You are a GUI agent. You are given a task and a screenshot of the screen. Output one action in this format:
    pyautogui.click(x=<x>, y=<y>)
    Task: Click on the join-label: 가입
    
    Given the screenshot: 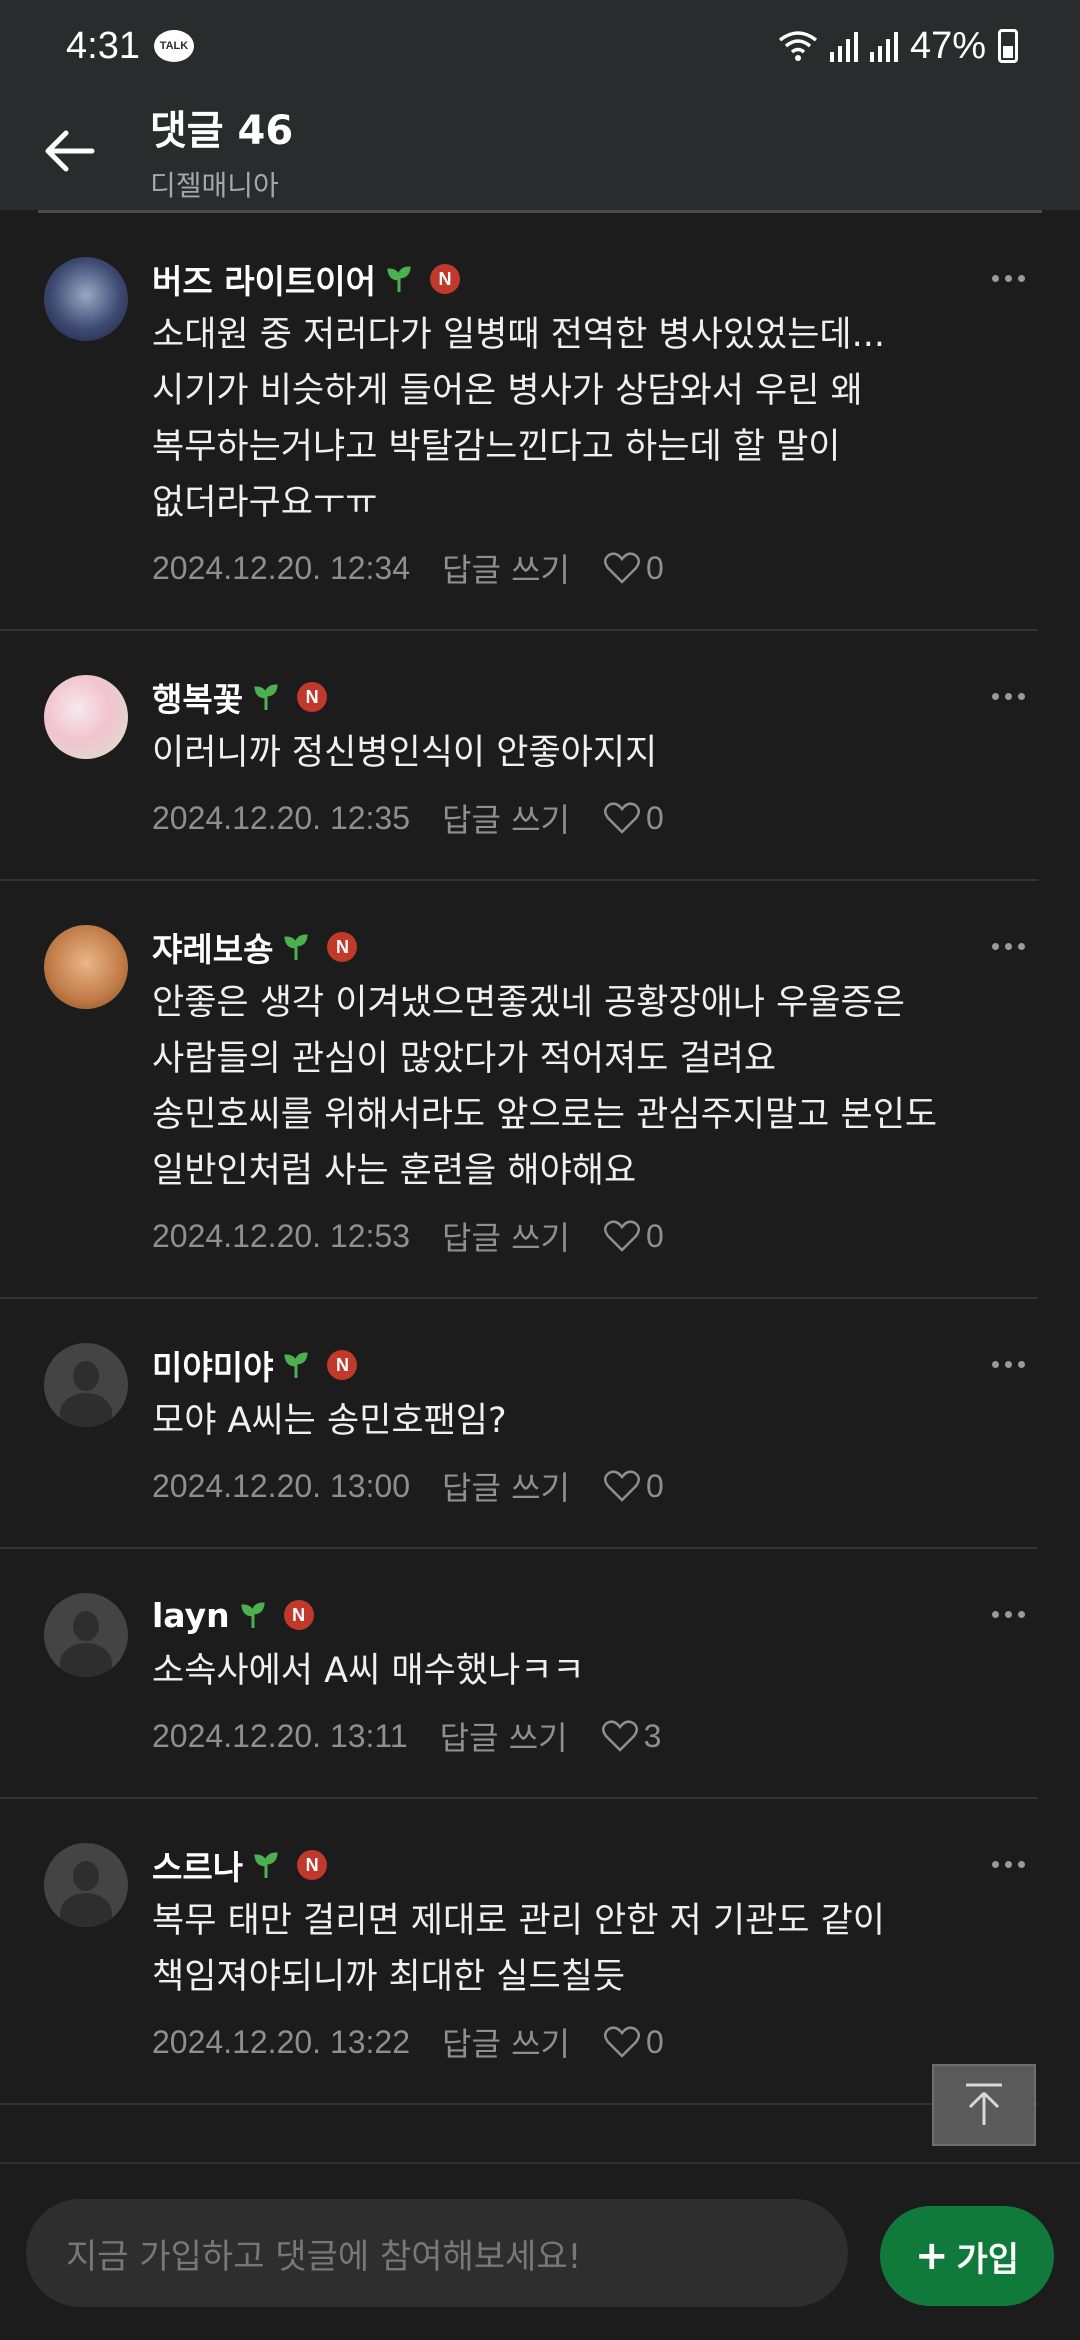 What is the action you would take?
    pyautogui.click(x=988, y=2259)
    